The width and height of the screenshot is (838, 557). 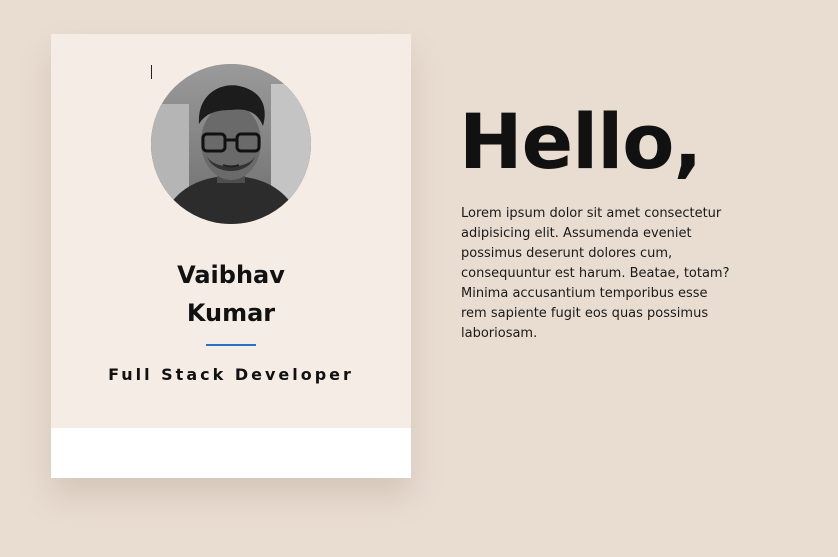 What do you see at coordinates (231, 313) in the screenshot?
I see `last-name: Kumar` at bounding box center [231, 313].